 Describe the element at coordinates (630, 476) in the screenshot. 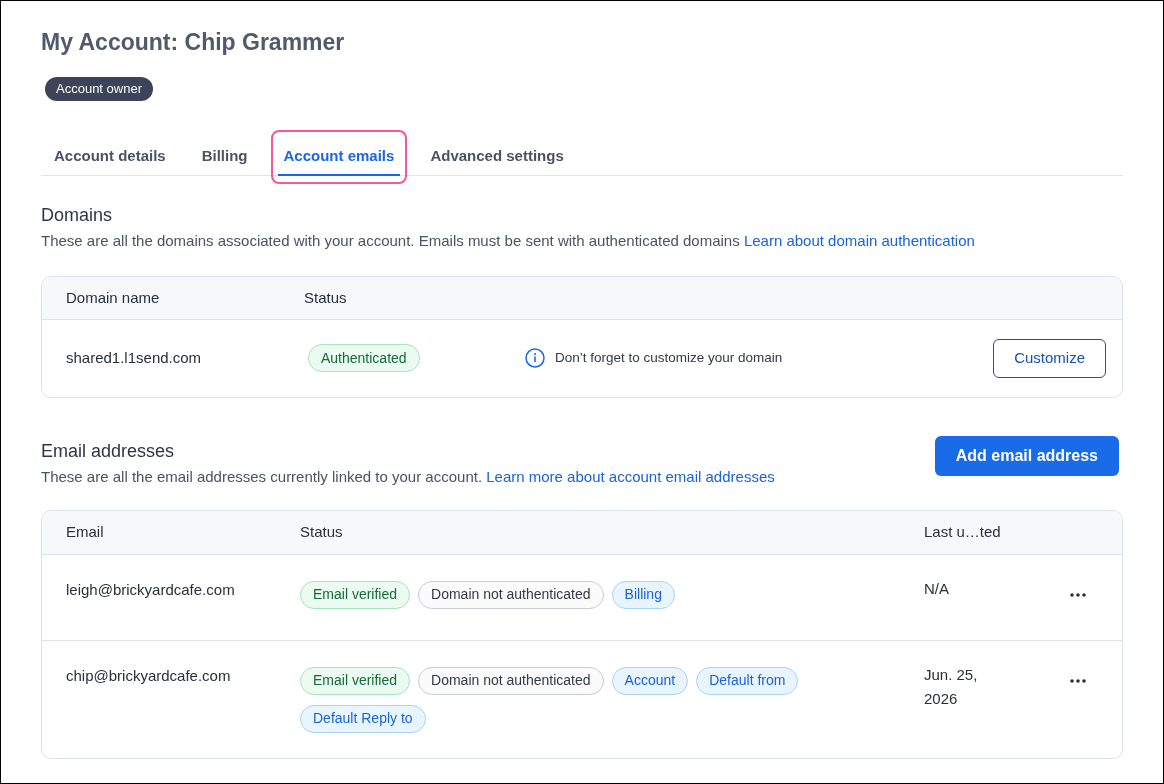

I see `help-link: Learn more about account email addresses` at that location.